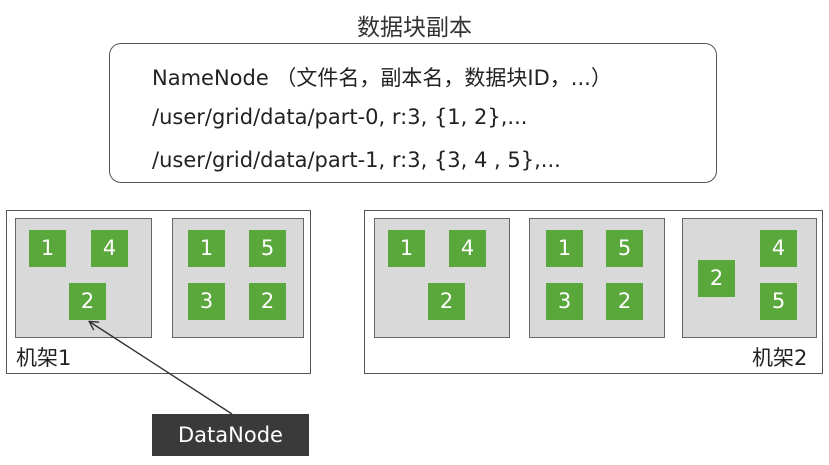  Describe the element at coordinates (442, 278) in the screenshot. I see `datanode-rack2-a: 1 4 2` at that location.